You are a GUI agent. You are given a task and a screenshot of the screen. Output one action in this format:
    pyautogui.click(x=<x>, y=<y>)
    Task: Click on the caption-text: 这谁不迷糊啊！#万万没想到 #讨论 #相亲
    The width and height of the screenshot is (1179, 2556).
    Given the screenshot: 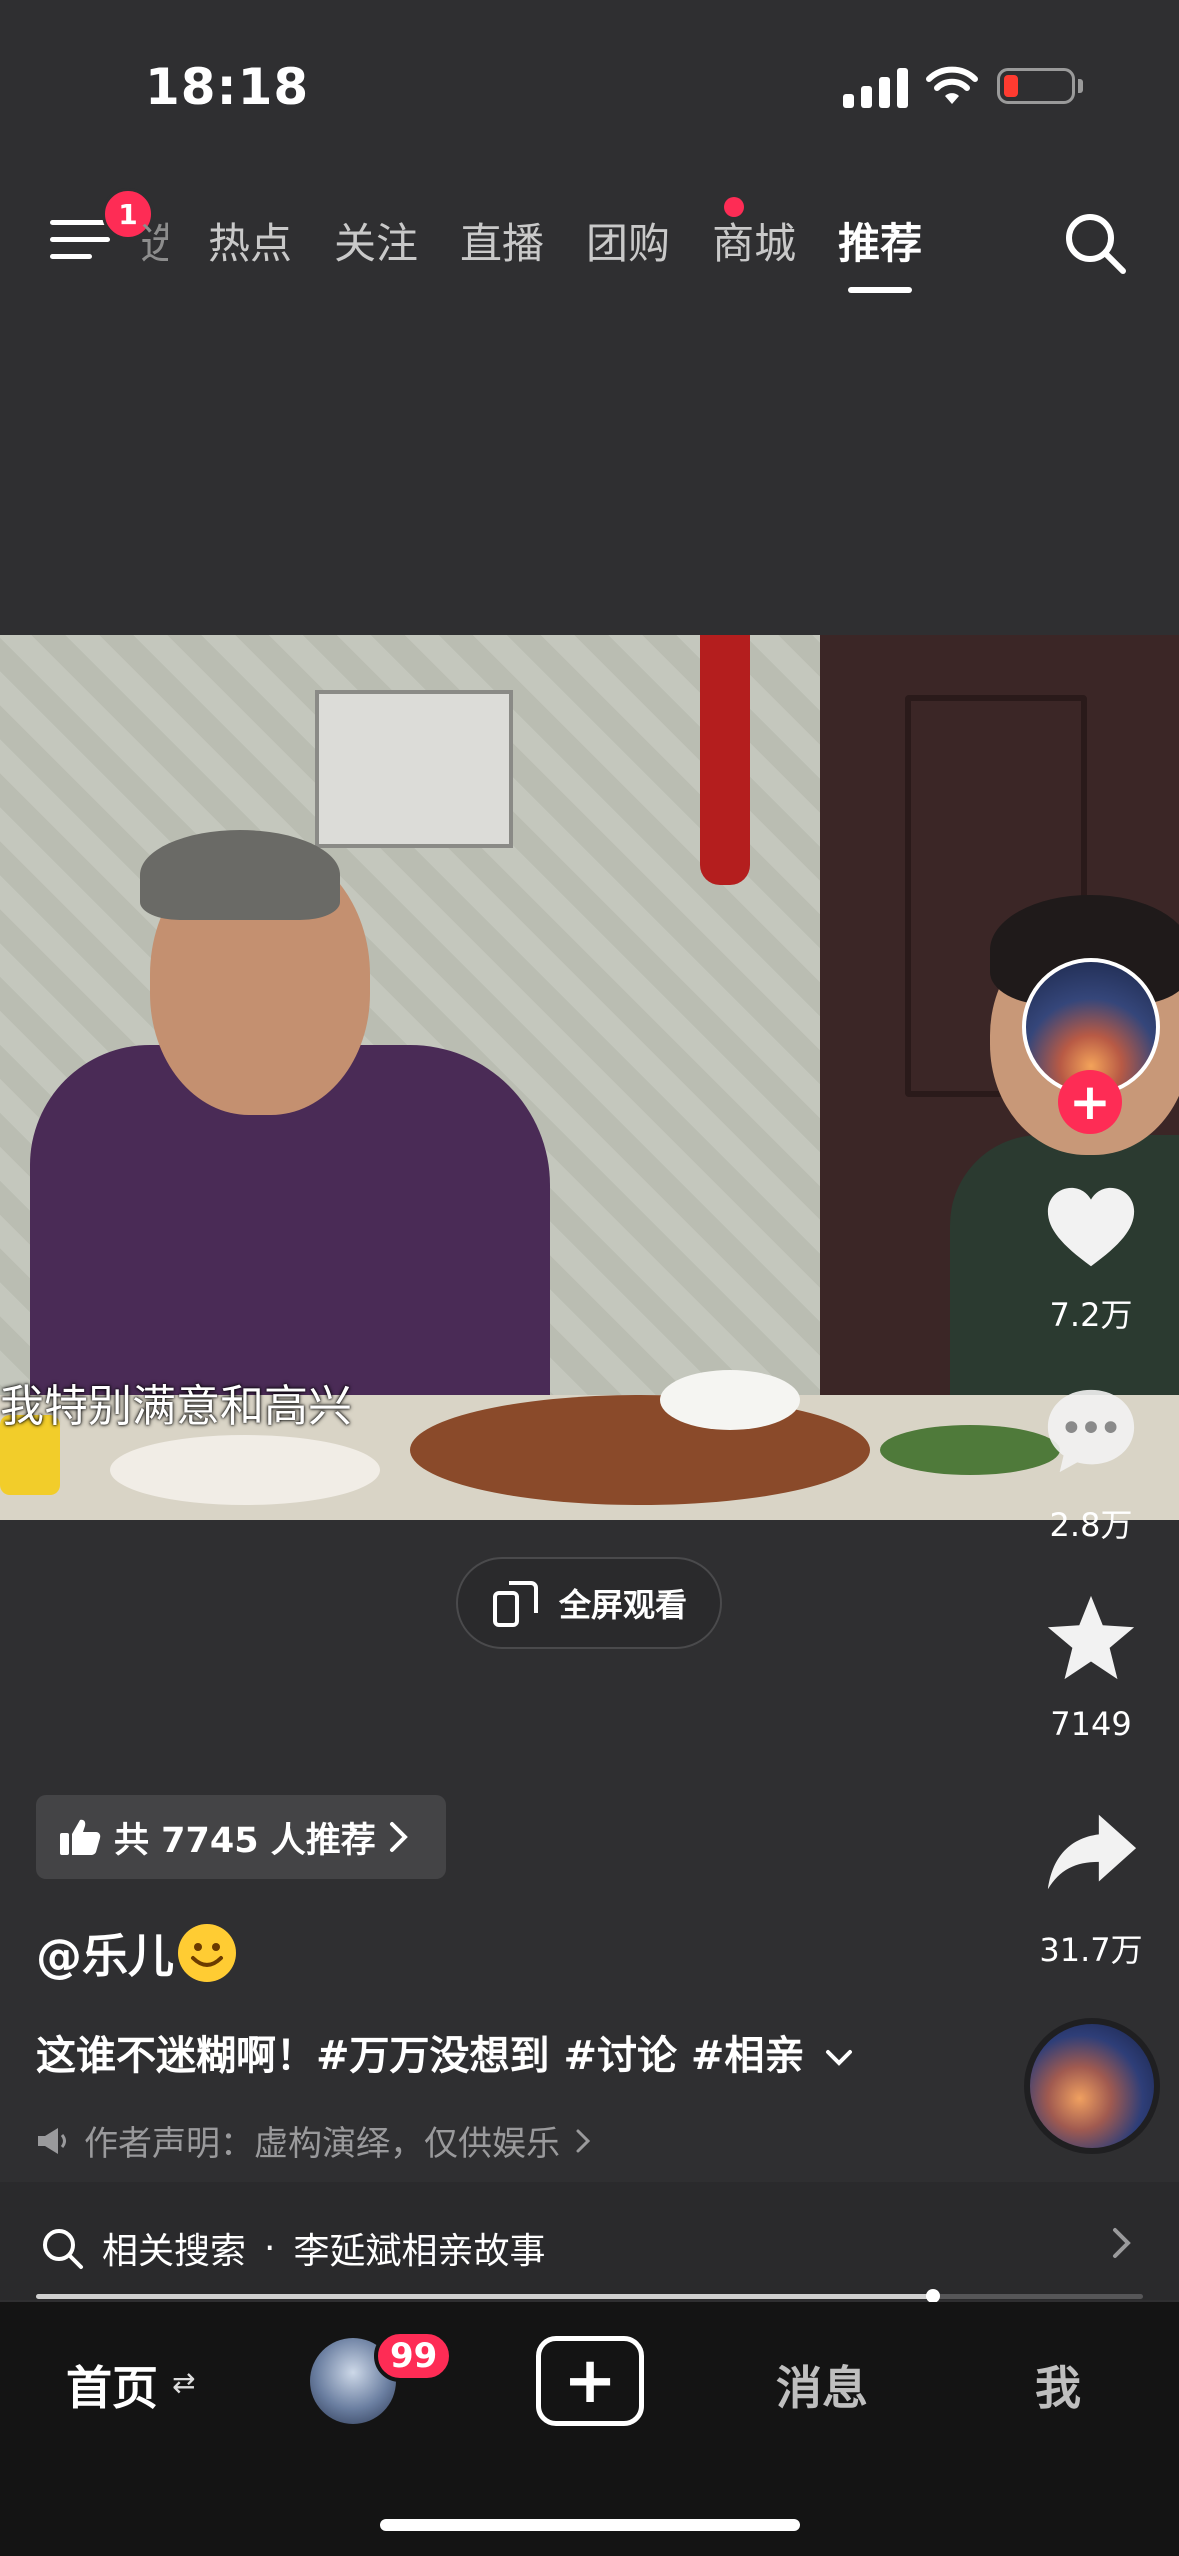 What is the action you would take?
    pyautogui.click(x=420, y=2056)
    